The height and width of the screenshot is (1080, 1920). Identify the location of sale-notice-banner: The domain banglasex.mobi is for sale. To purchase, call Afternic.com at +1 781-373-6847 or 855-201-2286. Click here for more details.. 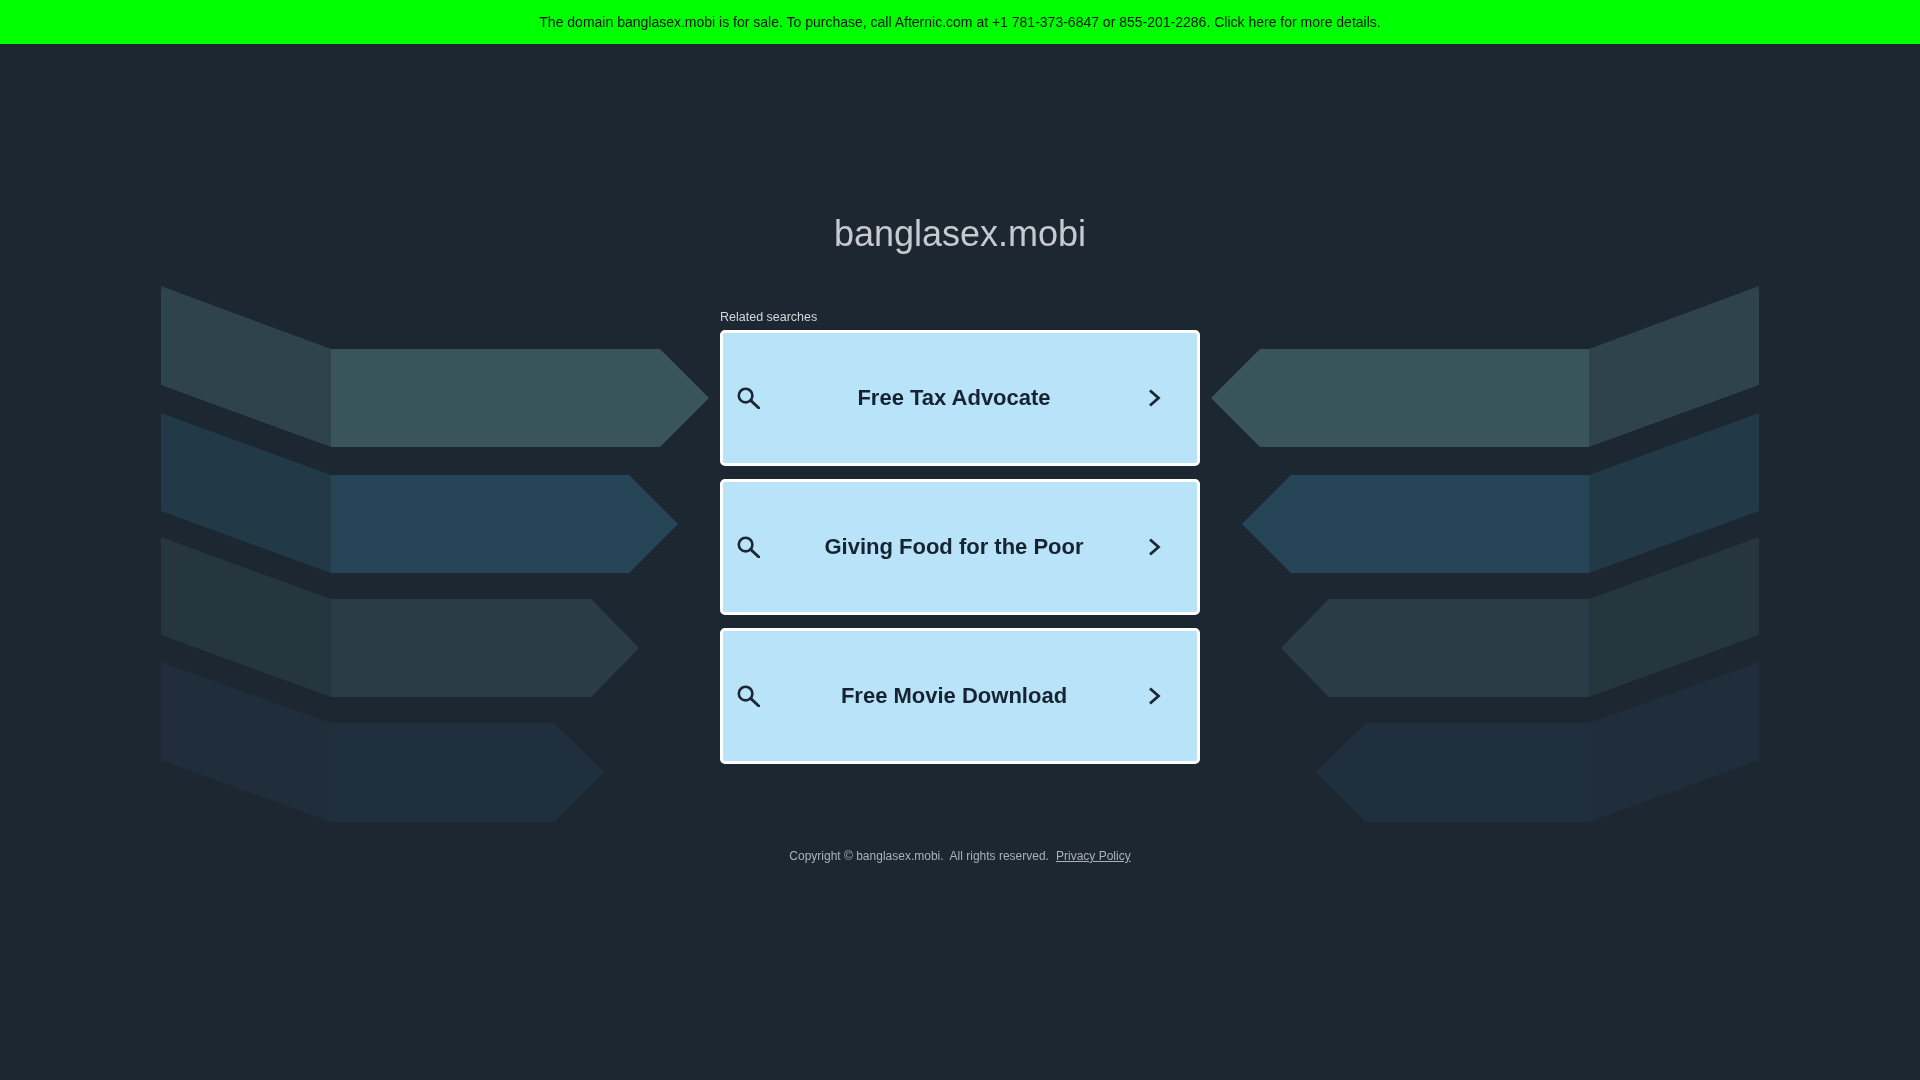
(960, 22).